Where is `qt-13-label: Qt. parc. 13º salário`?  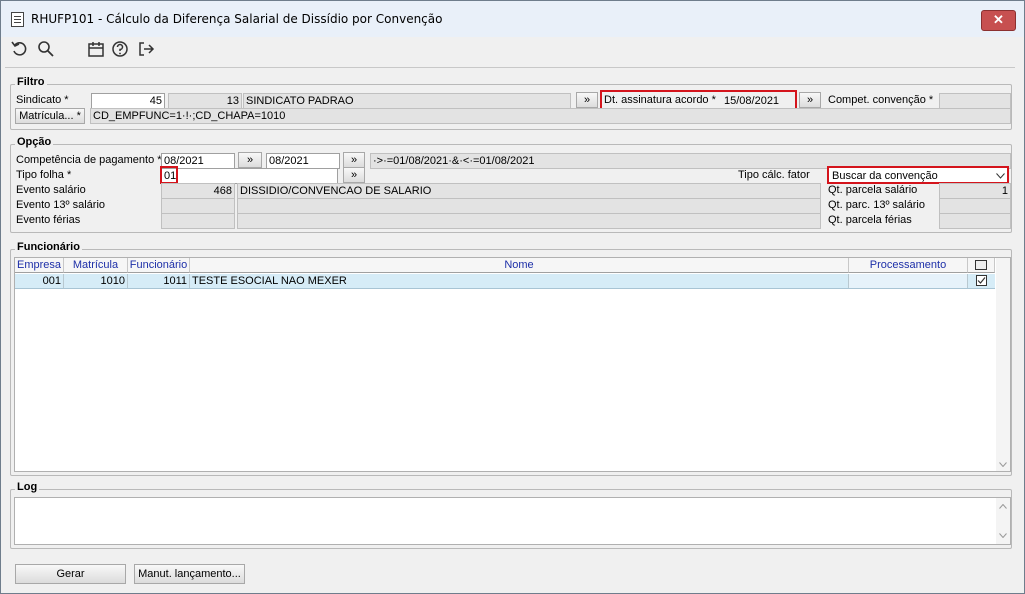
qt-13-label: Qt. parc. 13º salário is located at coordinates (876, 205).